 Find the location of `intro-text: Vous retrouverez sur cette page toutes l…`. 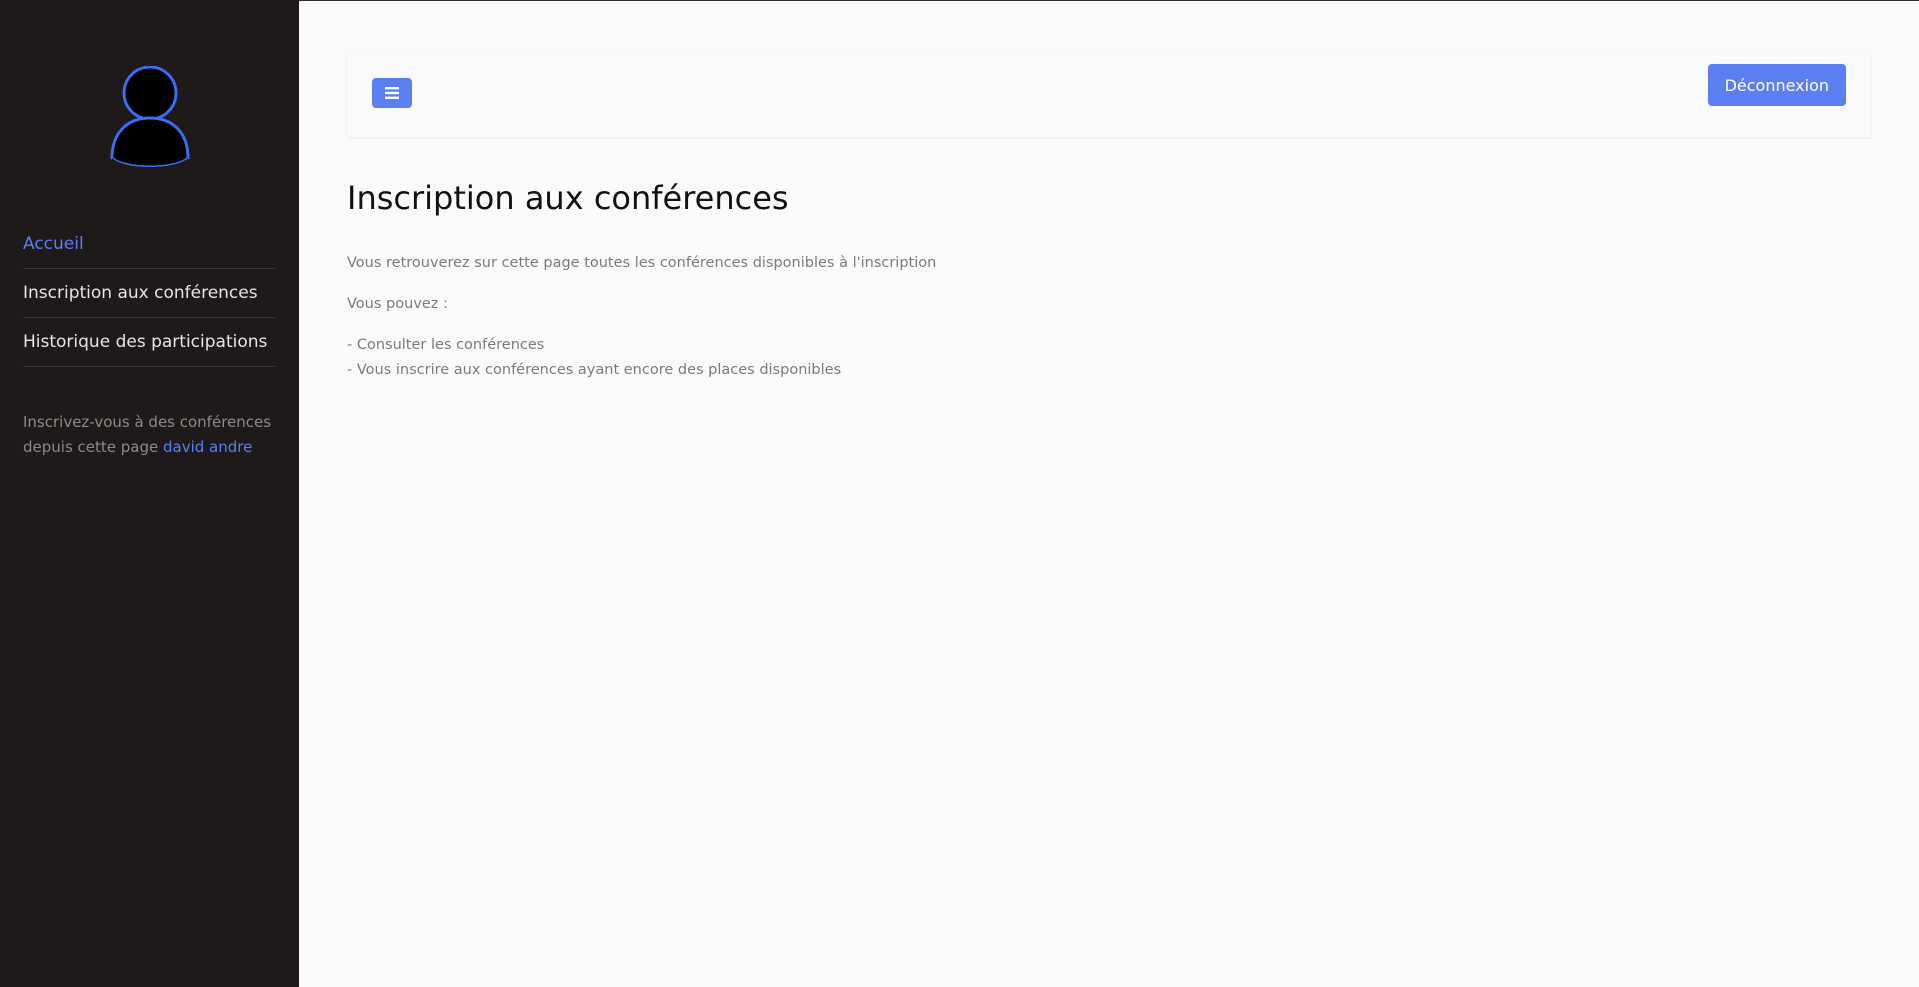

intro-text: Vous retrouverez sur cette page toutes l… is located at coordinates (642, 263).